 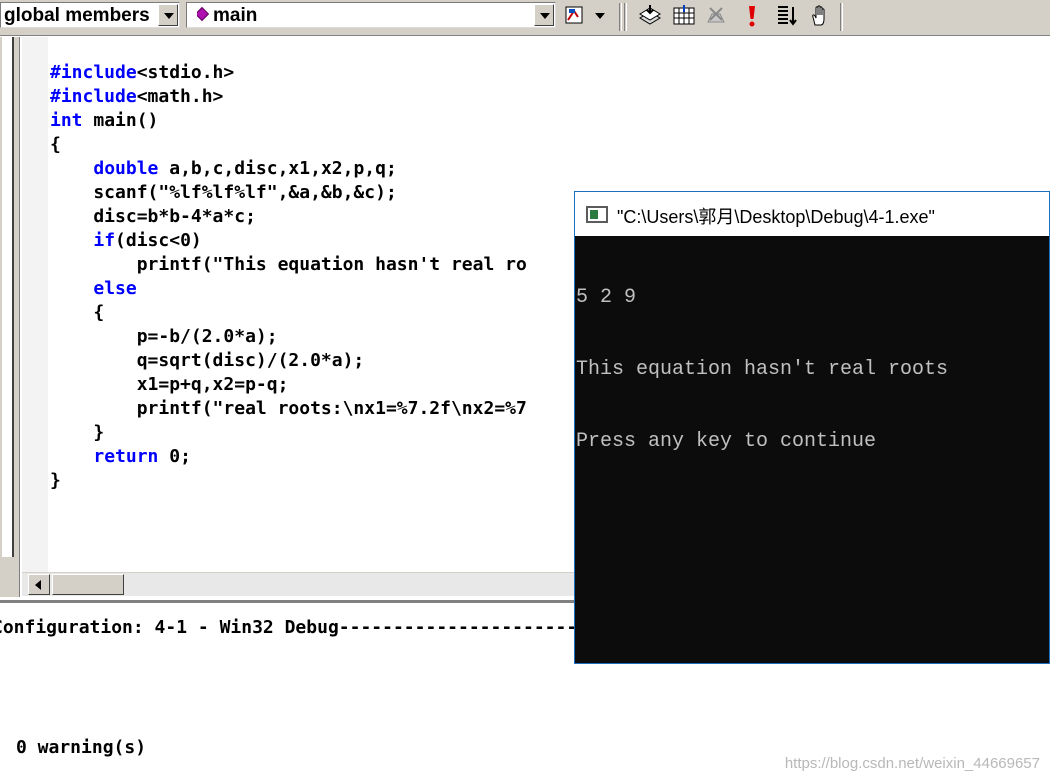 I want to click on code-line: double a,b,c,disc,x1,x2,p,q;, so click(x=288, y=169).